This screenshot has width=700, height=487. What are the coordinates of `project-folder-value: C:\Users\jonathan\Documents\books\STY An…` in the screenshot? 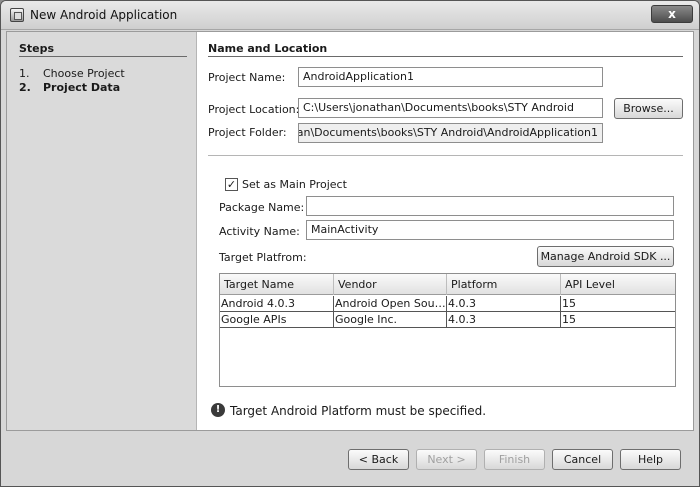 It's located at (448, 132).